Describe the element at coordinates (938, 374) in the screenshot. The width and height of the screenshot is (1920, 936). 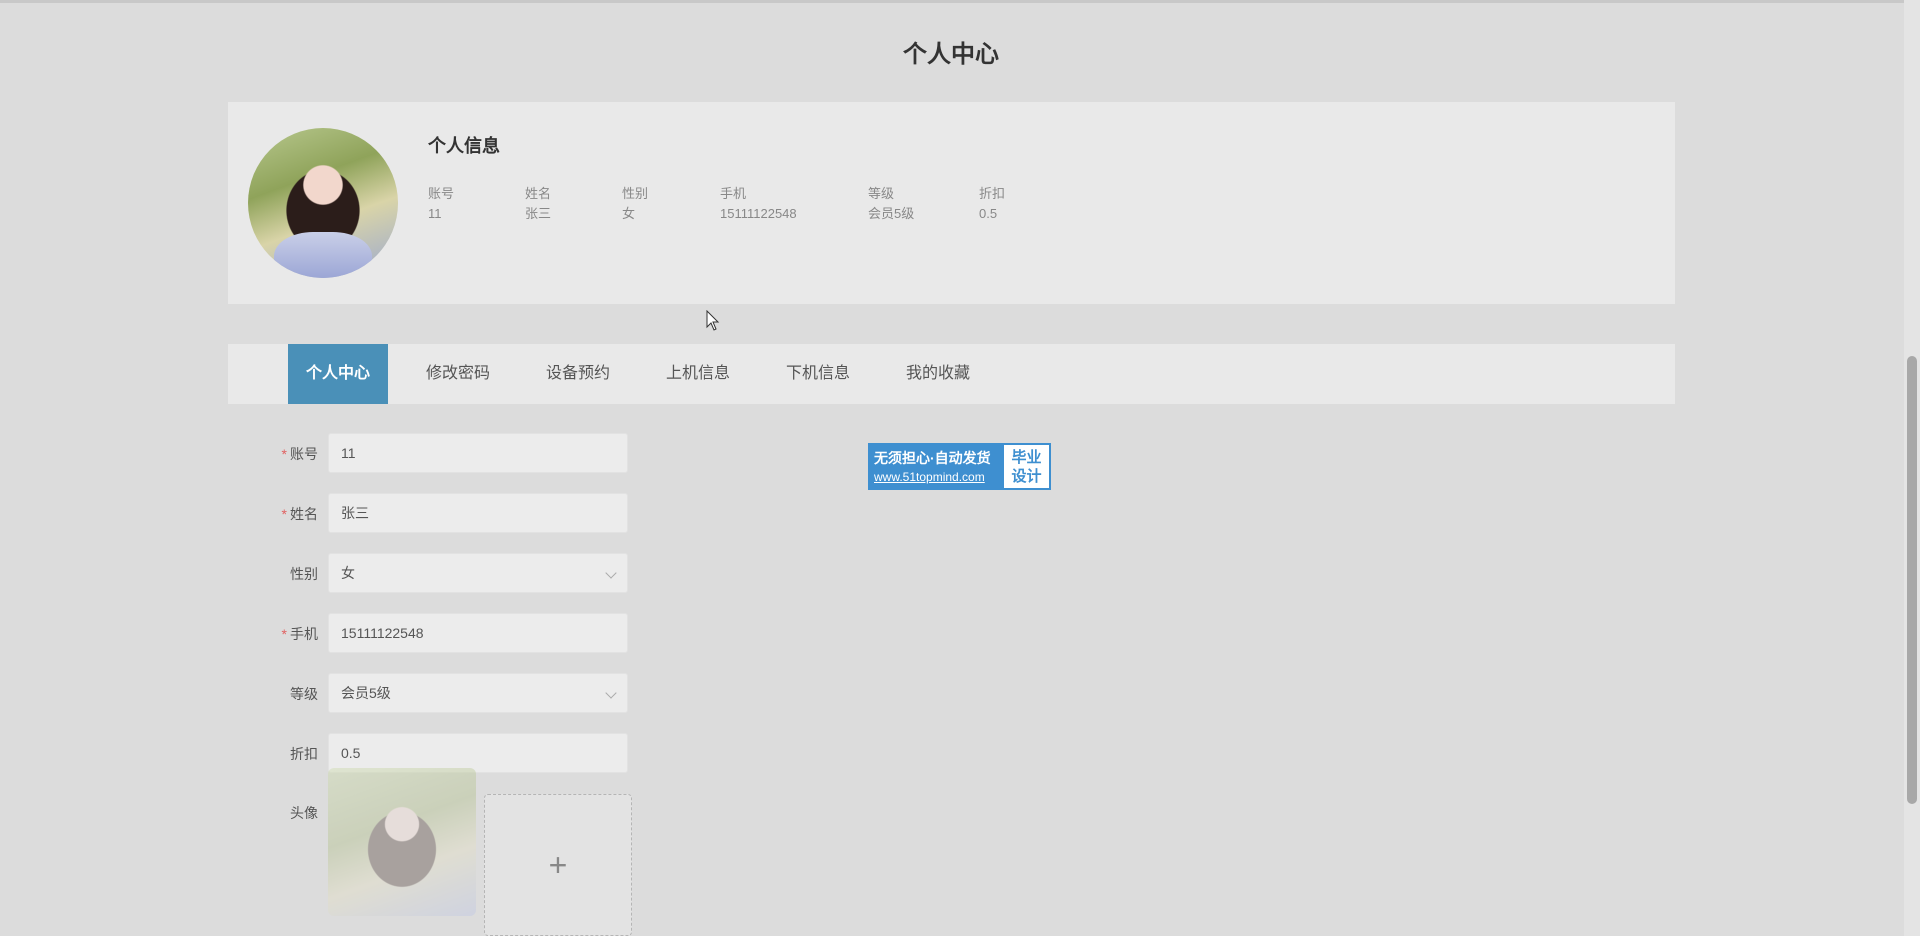
I see `tab-my-favorites: 我的收藏` at that location.